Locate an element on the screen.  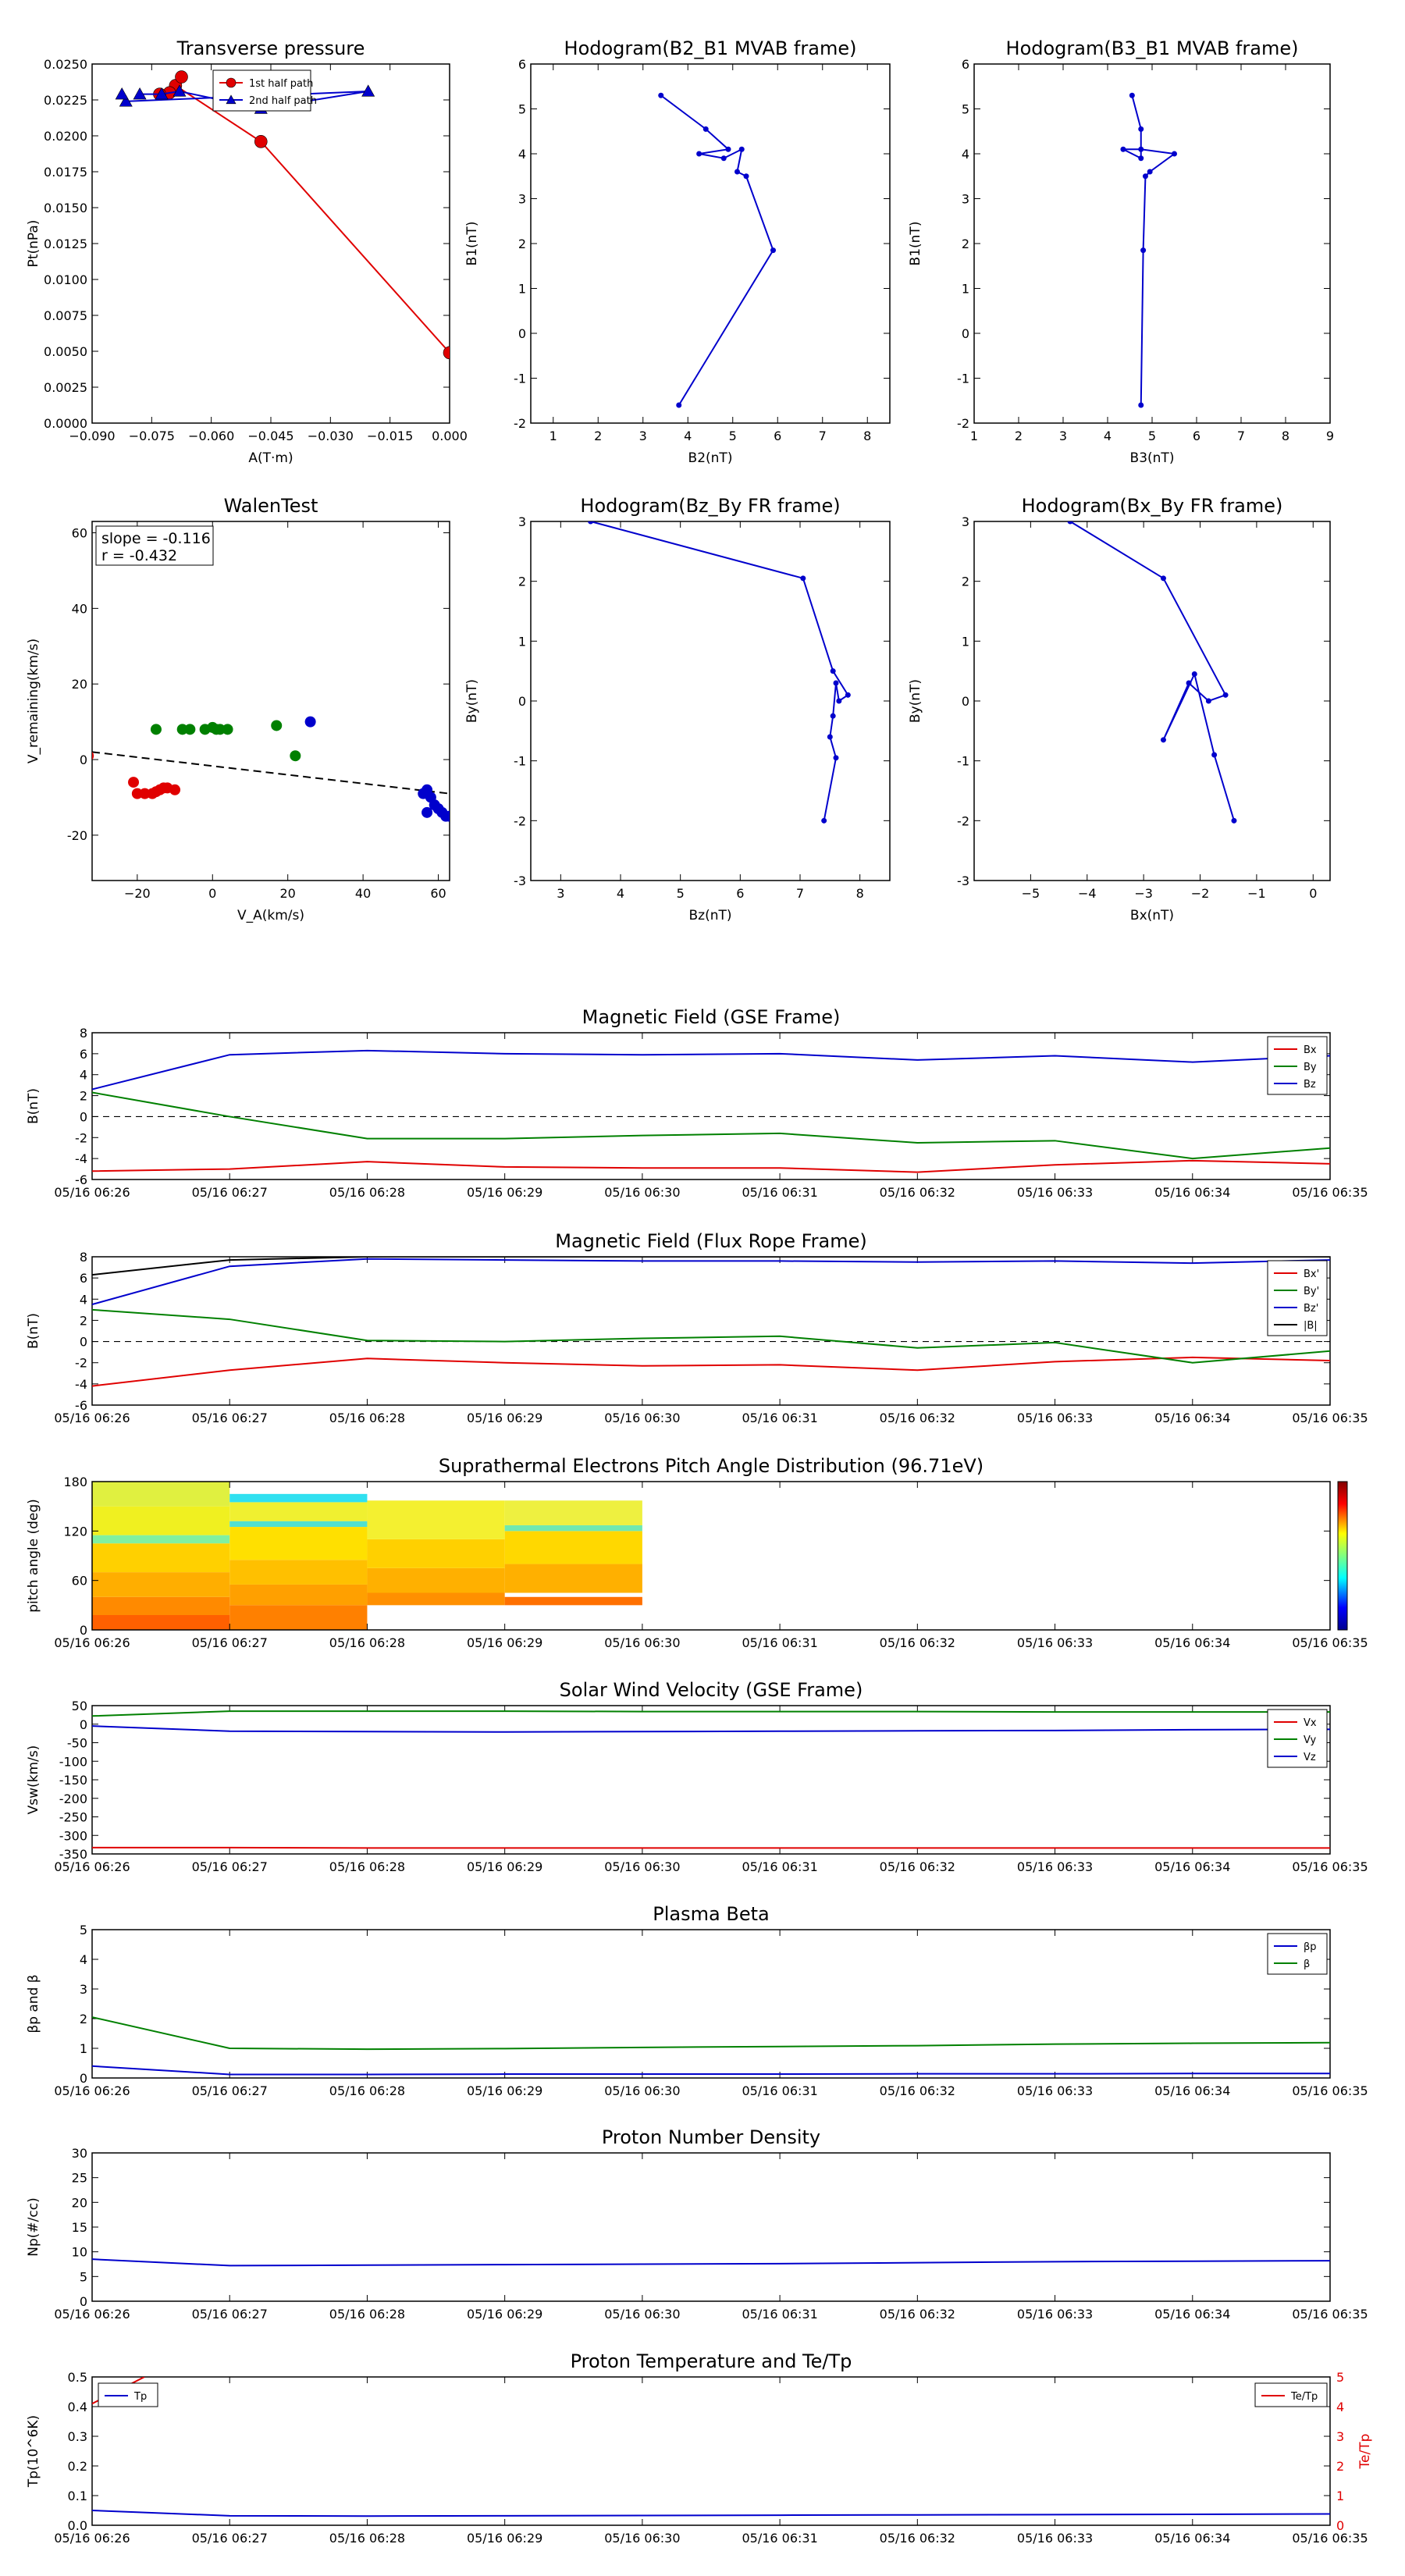
x-tick-label: −0.030 is located at coordinates (331, 436).